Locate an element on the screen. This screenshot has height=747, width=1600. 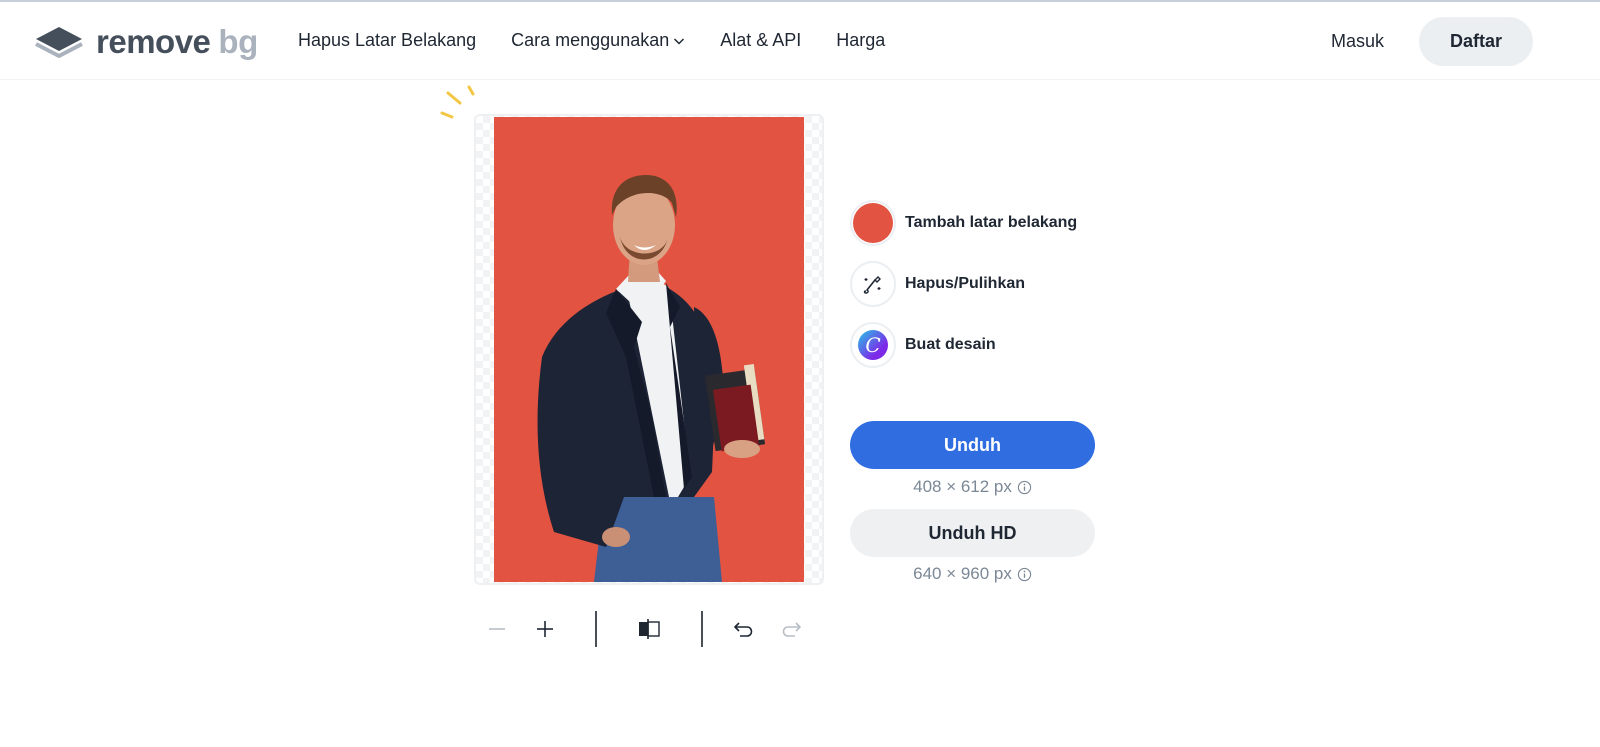
logo: remove bg is located at coordinates (146, 42).